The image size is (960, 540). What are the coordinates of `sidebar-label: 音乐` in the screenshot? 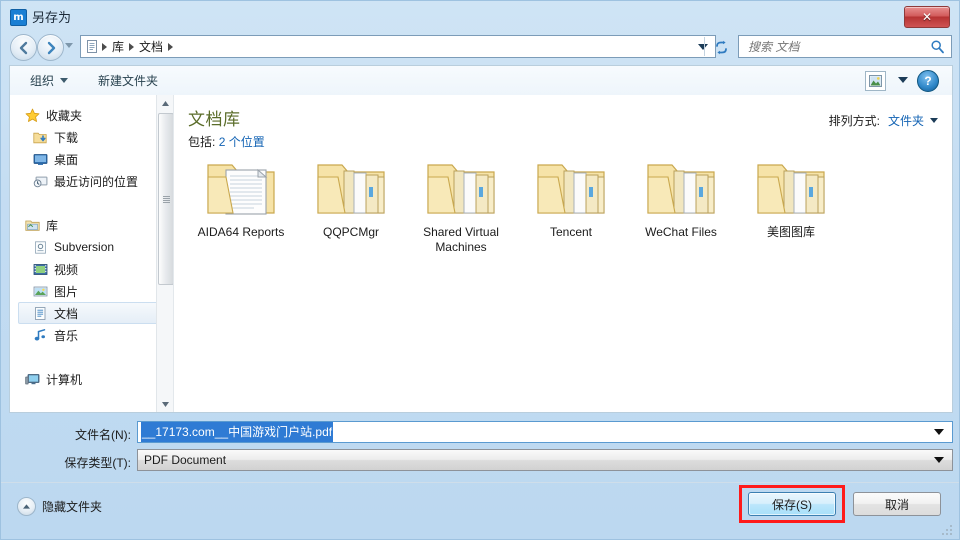 It's located at (66, 335).